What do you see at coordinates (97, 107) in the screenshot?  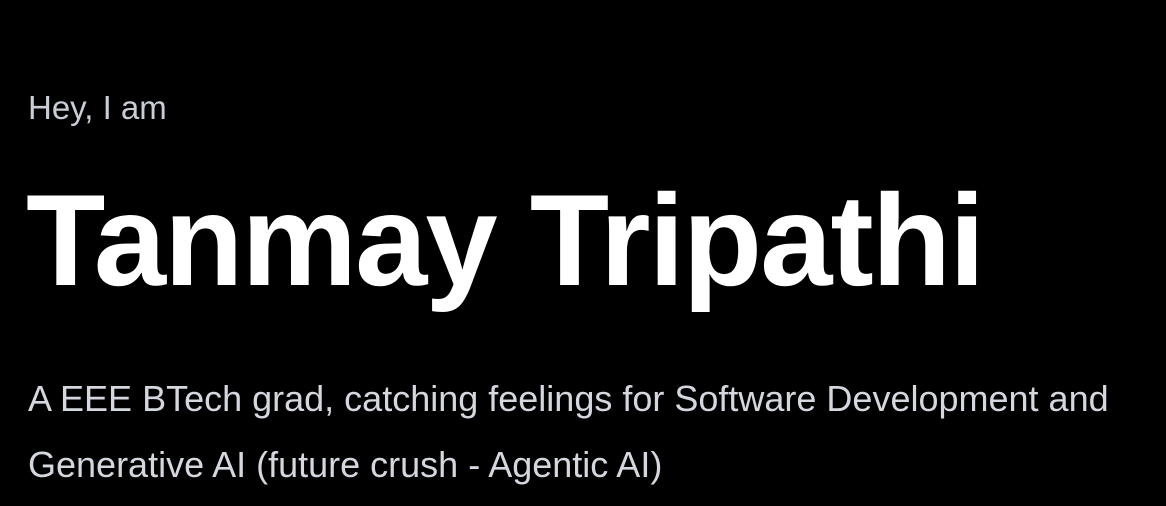 I see `greeting-text: Hey, I am` at bounding box center [97, 107].